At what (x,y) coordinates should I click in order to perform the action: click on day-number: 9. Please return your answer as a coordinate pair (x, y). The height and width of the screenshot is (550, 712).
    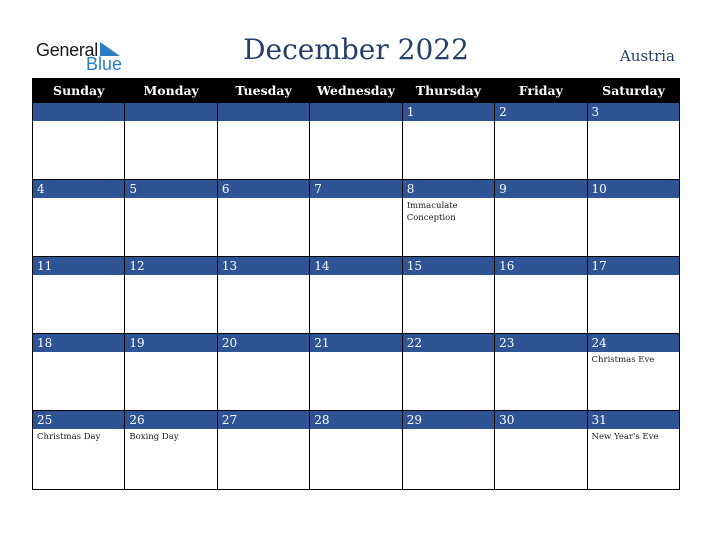
    Looking at the image, I should click on (541, 189).